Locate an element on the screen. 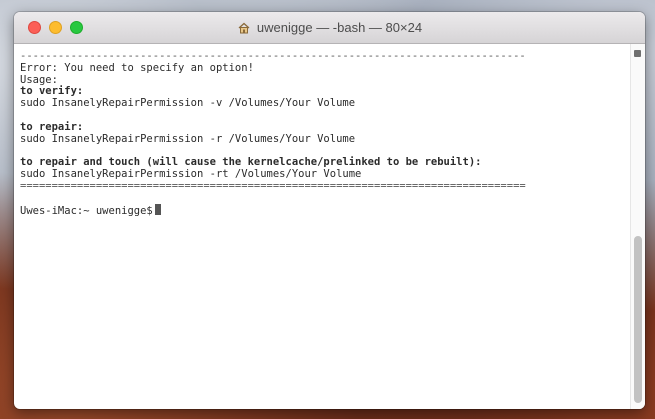  window-controls is located at coordinates (55, 27).